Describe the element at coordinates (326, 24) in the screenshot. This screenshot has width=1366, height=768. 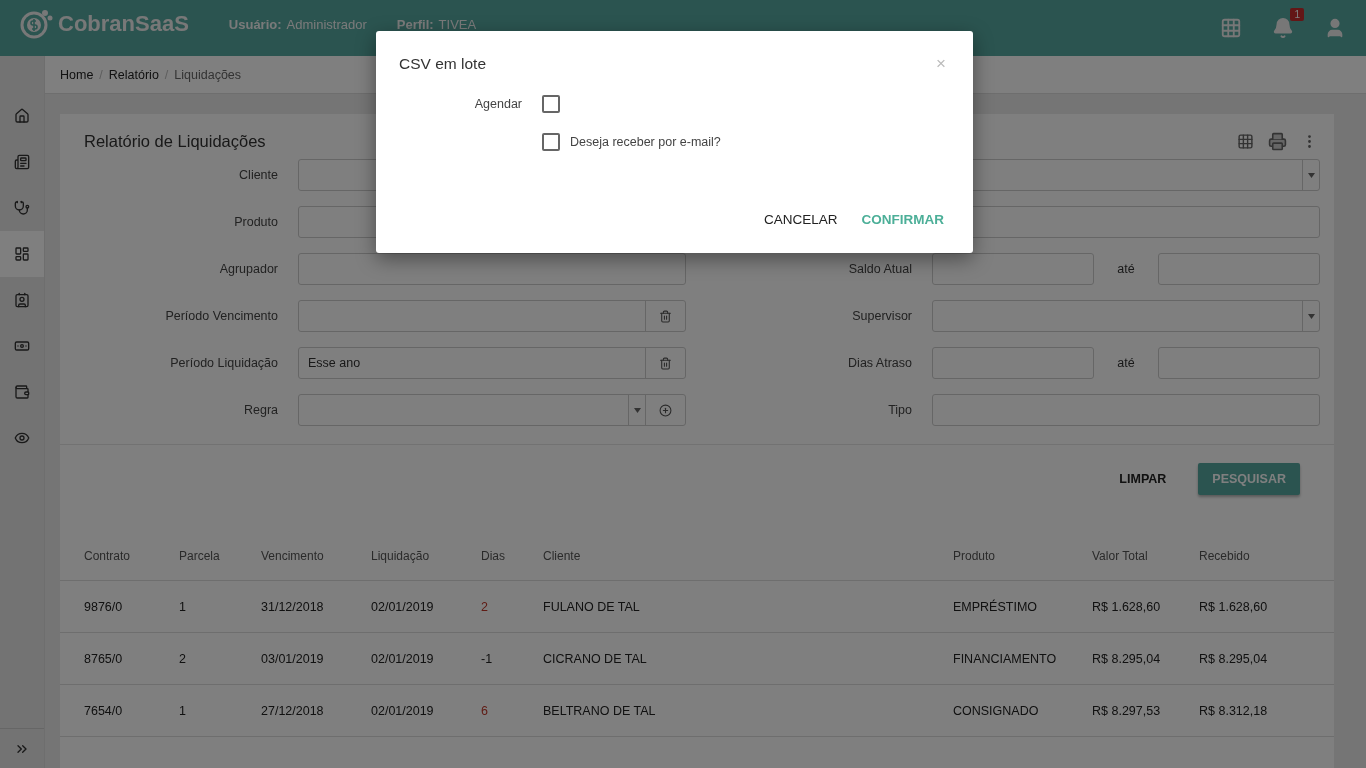
I see `user-name: Administrador` at that location.